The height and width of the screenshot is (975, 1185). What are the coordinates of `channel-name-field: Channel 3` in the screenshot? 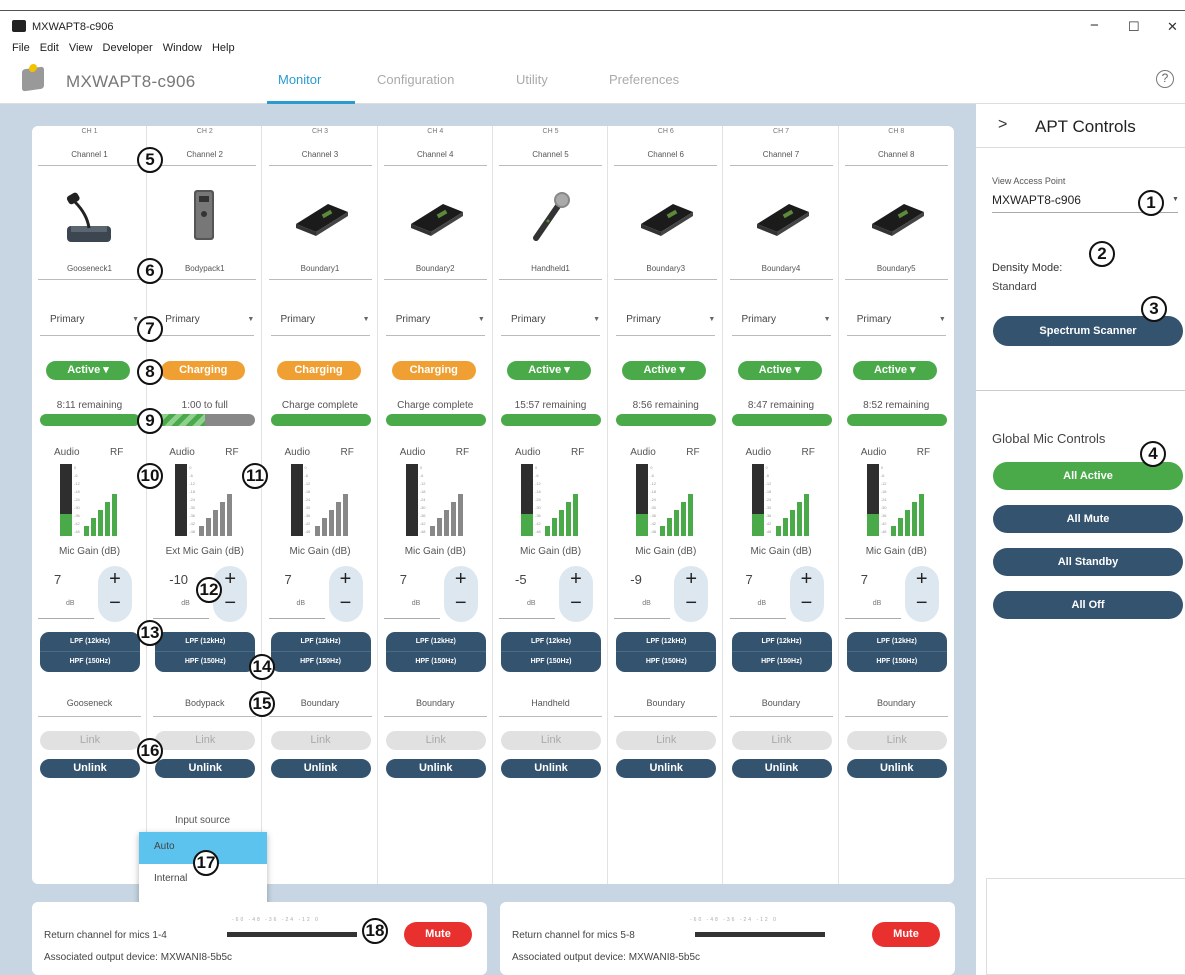 It's located at (320, 158).